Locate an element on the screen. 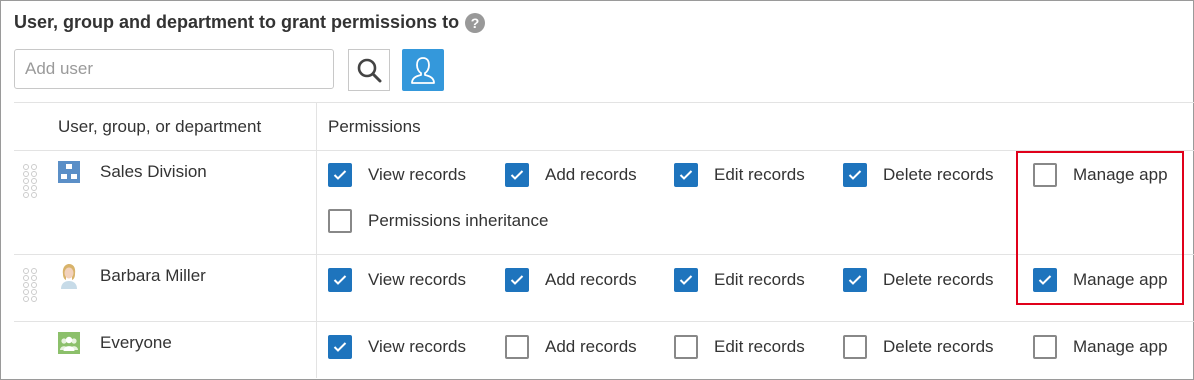 The image size is (1194, 380). entity-cell: Sales Division is located at coordinates (132, 172).